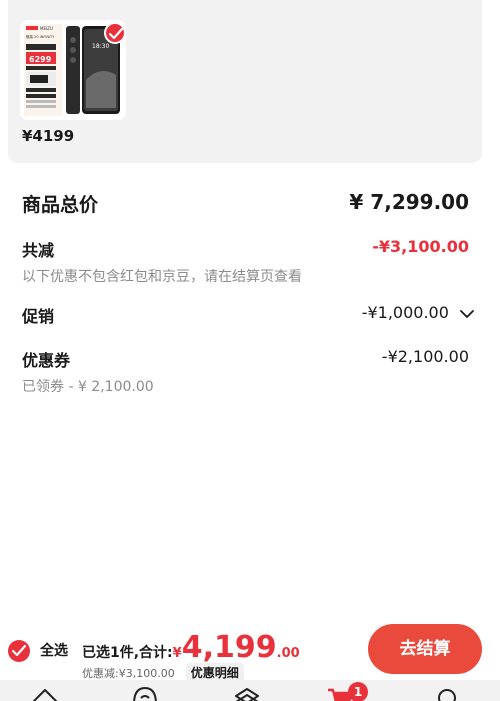 The width and height of the screenshot is (500, 701). What do you see at coordinates (245, 249) in the screenshot?
I see `reduction-row: 共减 -¥3,100.00` at bounding box center [245, 249].